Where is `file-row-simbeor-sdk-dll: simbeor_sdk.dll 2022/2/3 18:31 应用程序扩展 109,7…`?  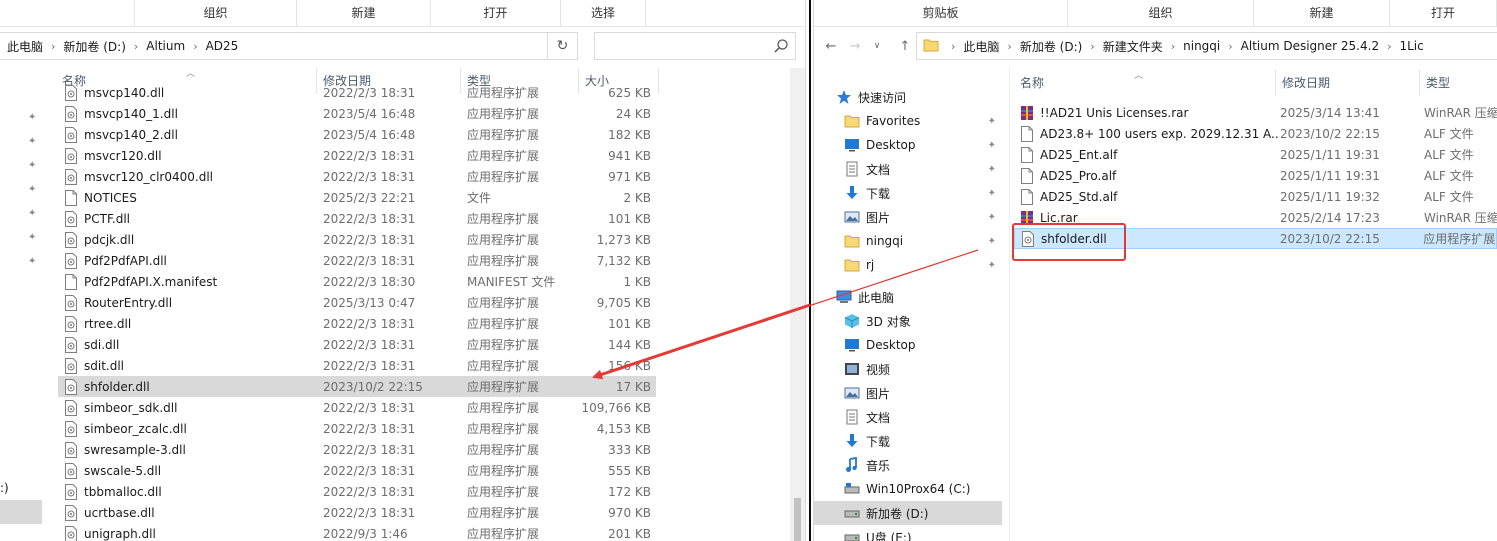 file-row-simbeor-sdk-dll: simbeor_sdk.dll 2022/2/3 18:31 应用程序扩展 109,7… is located at coordinates (357, 407).